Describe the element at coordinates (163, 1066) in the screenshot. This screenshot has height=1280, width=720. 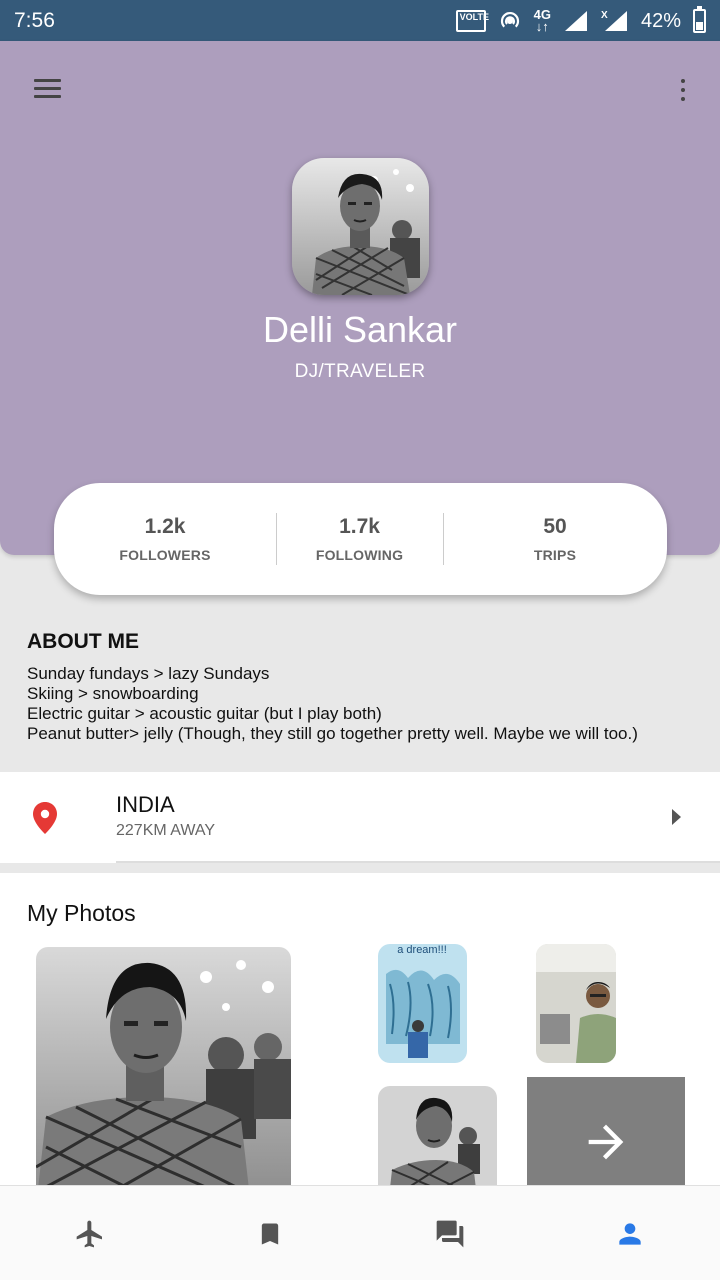
I see `photo-main` at that location.